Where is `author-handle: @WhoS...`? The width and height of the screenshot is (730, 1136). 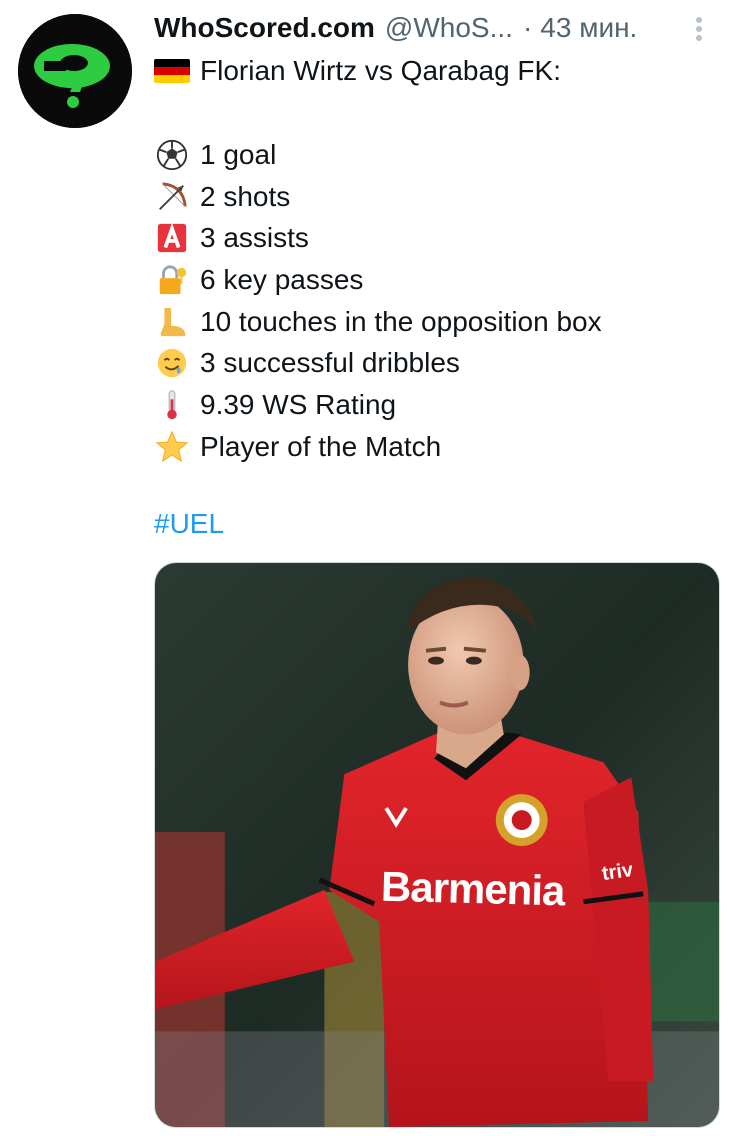 author-handle: @WhoS... is located at coordinates (449, 28).